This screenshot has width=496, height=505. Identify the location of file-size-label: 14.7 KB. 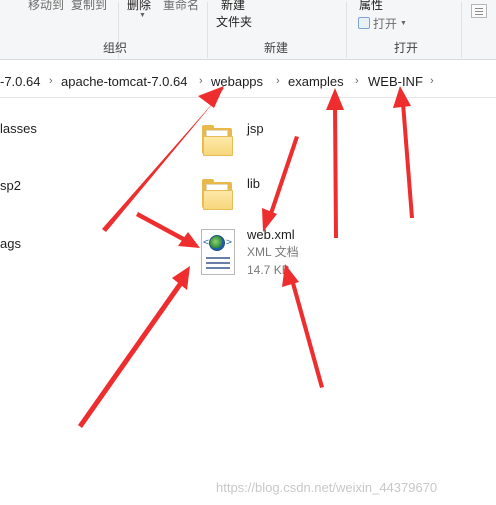
(268, 270).